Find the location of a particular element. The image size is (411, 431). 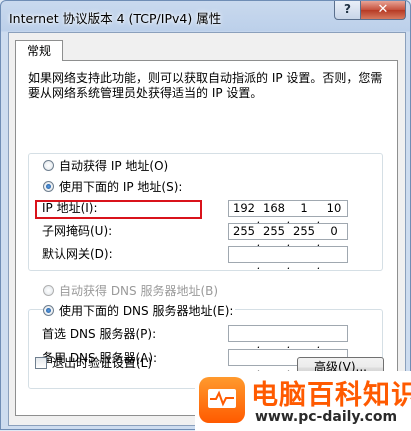

auto-ip-radio: 自动获得 IP 地址(O) is located at coordinates (105, 166).